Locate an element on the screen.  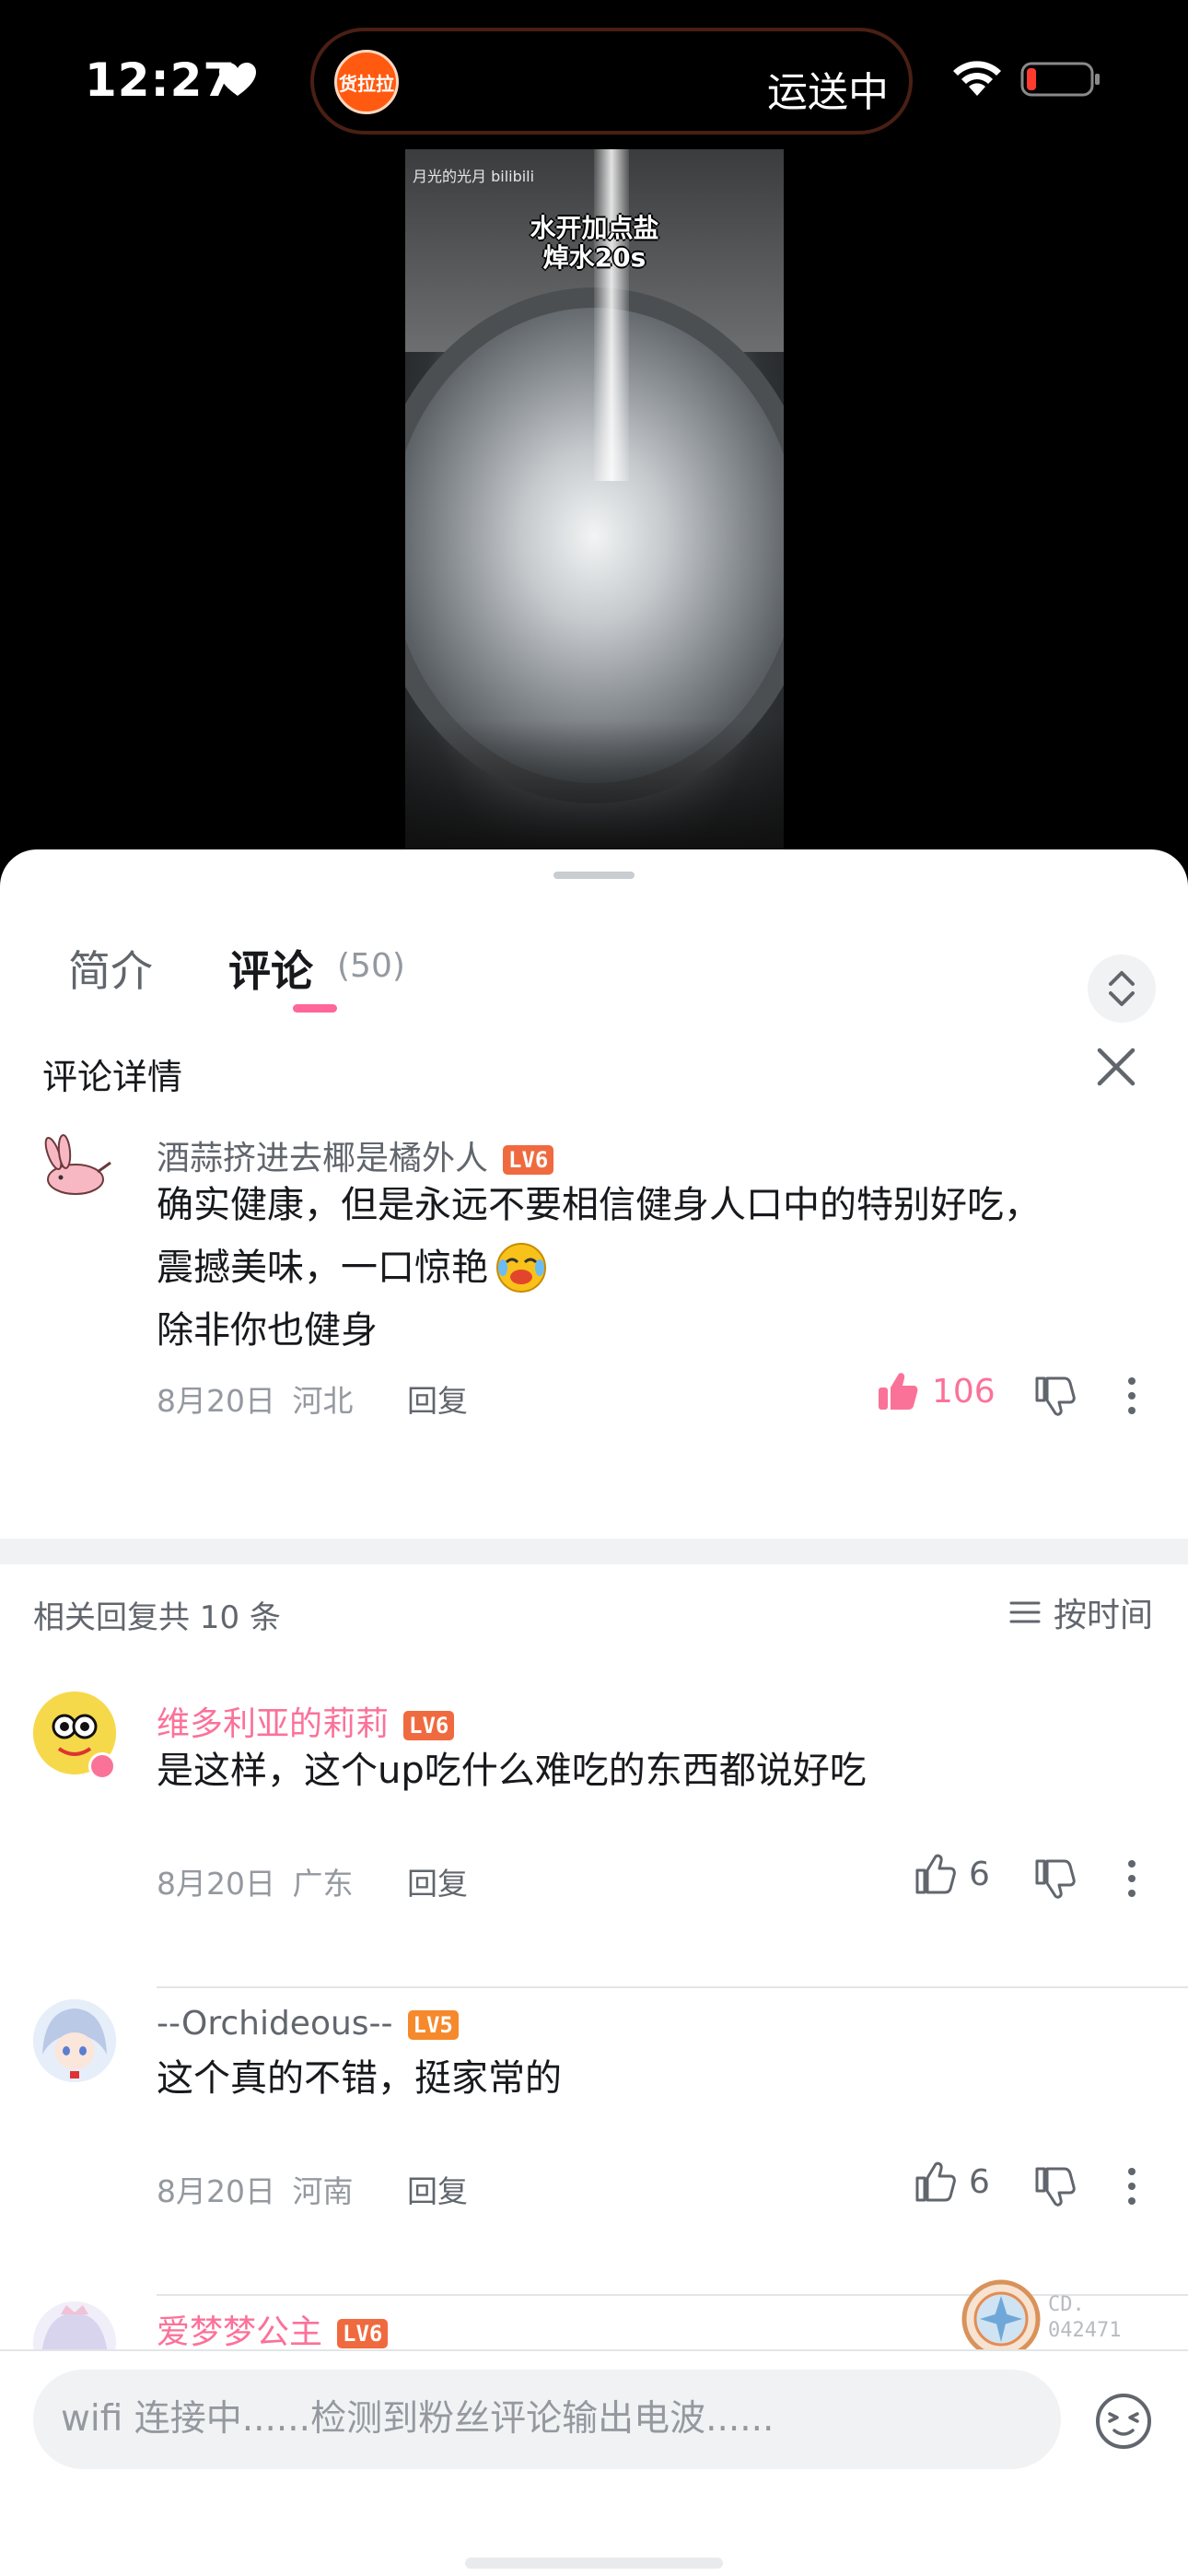
username: 爱梦梦公主 LV6 is located at coordinates (273, 2329).